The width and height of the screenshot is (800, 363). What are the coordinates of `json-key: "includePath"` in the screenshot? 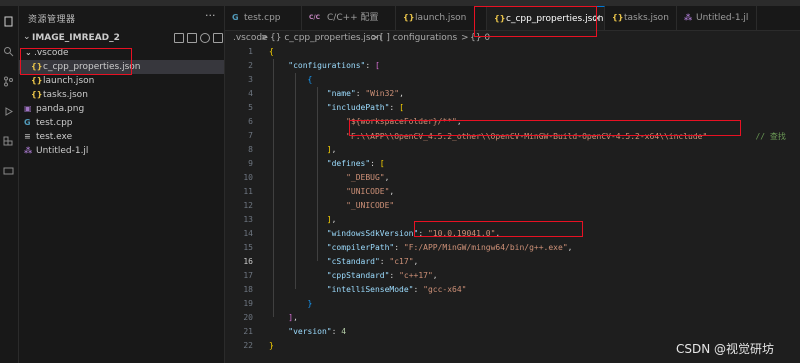 It's located at (358, 107).